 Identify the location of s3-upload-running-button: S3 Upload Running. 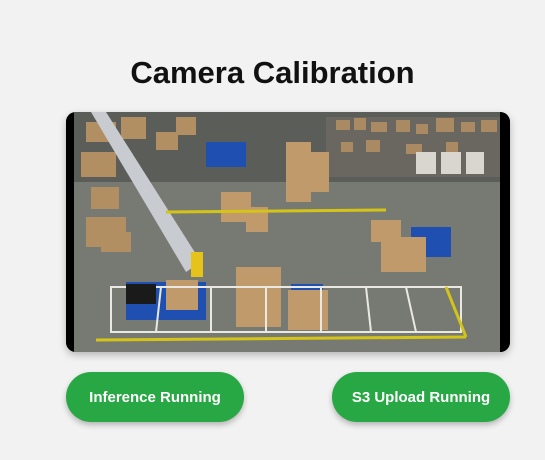
(421, 397).